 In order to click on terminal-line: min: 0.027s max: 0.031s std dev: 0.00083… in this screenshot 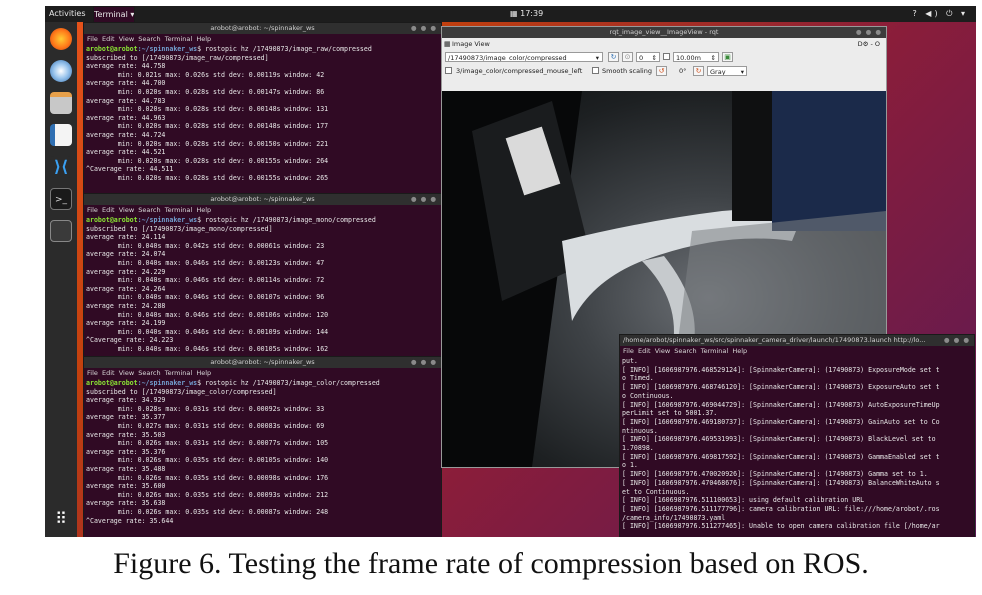, I will do `click(205, 425)`.